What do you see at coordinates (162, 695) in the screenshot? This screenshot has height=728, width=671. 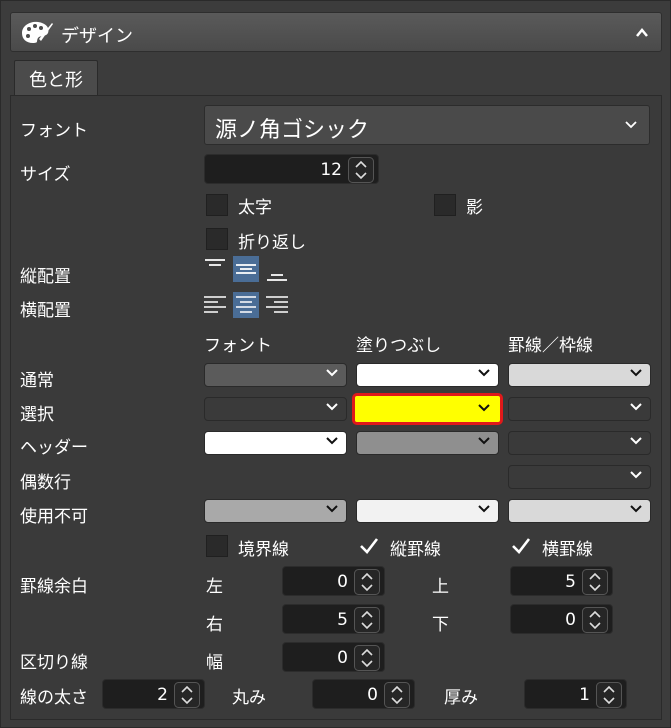 I see `stepper-value: 2` at bounding box center [162, 695].